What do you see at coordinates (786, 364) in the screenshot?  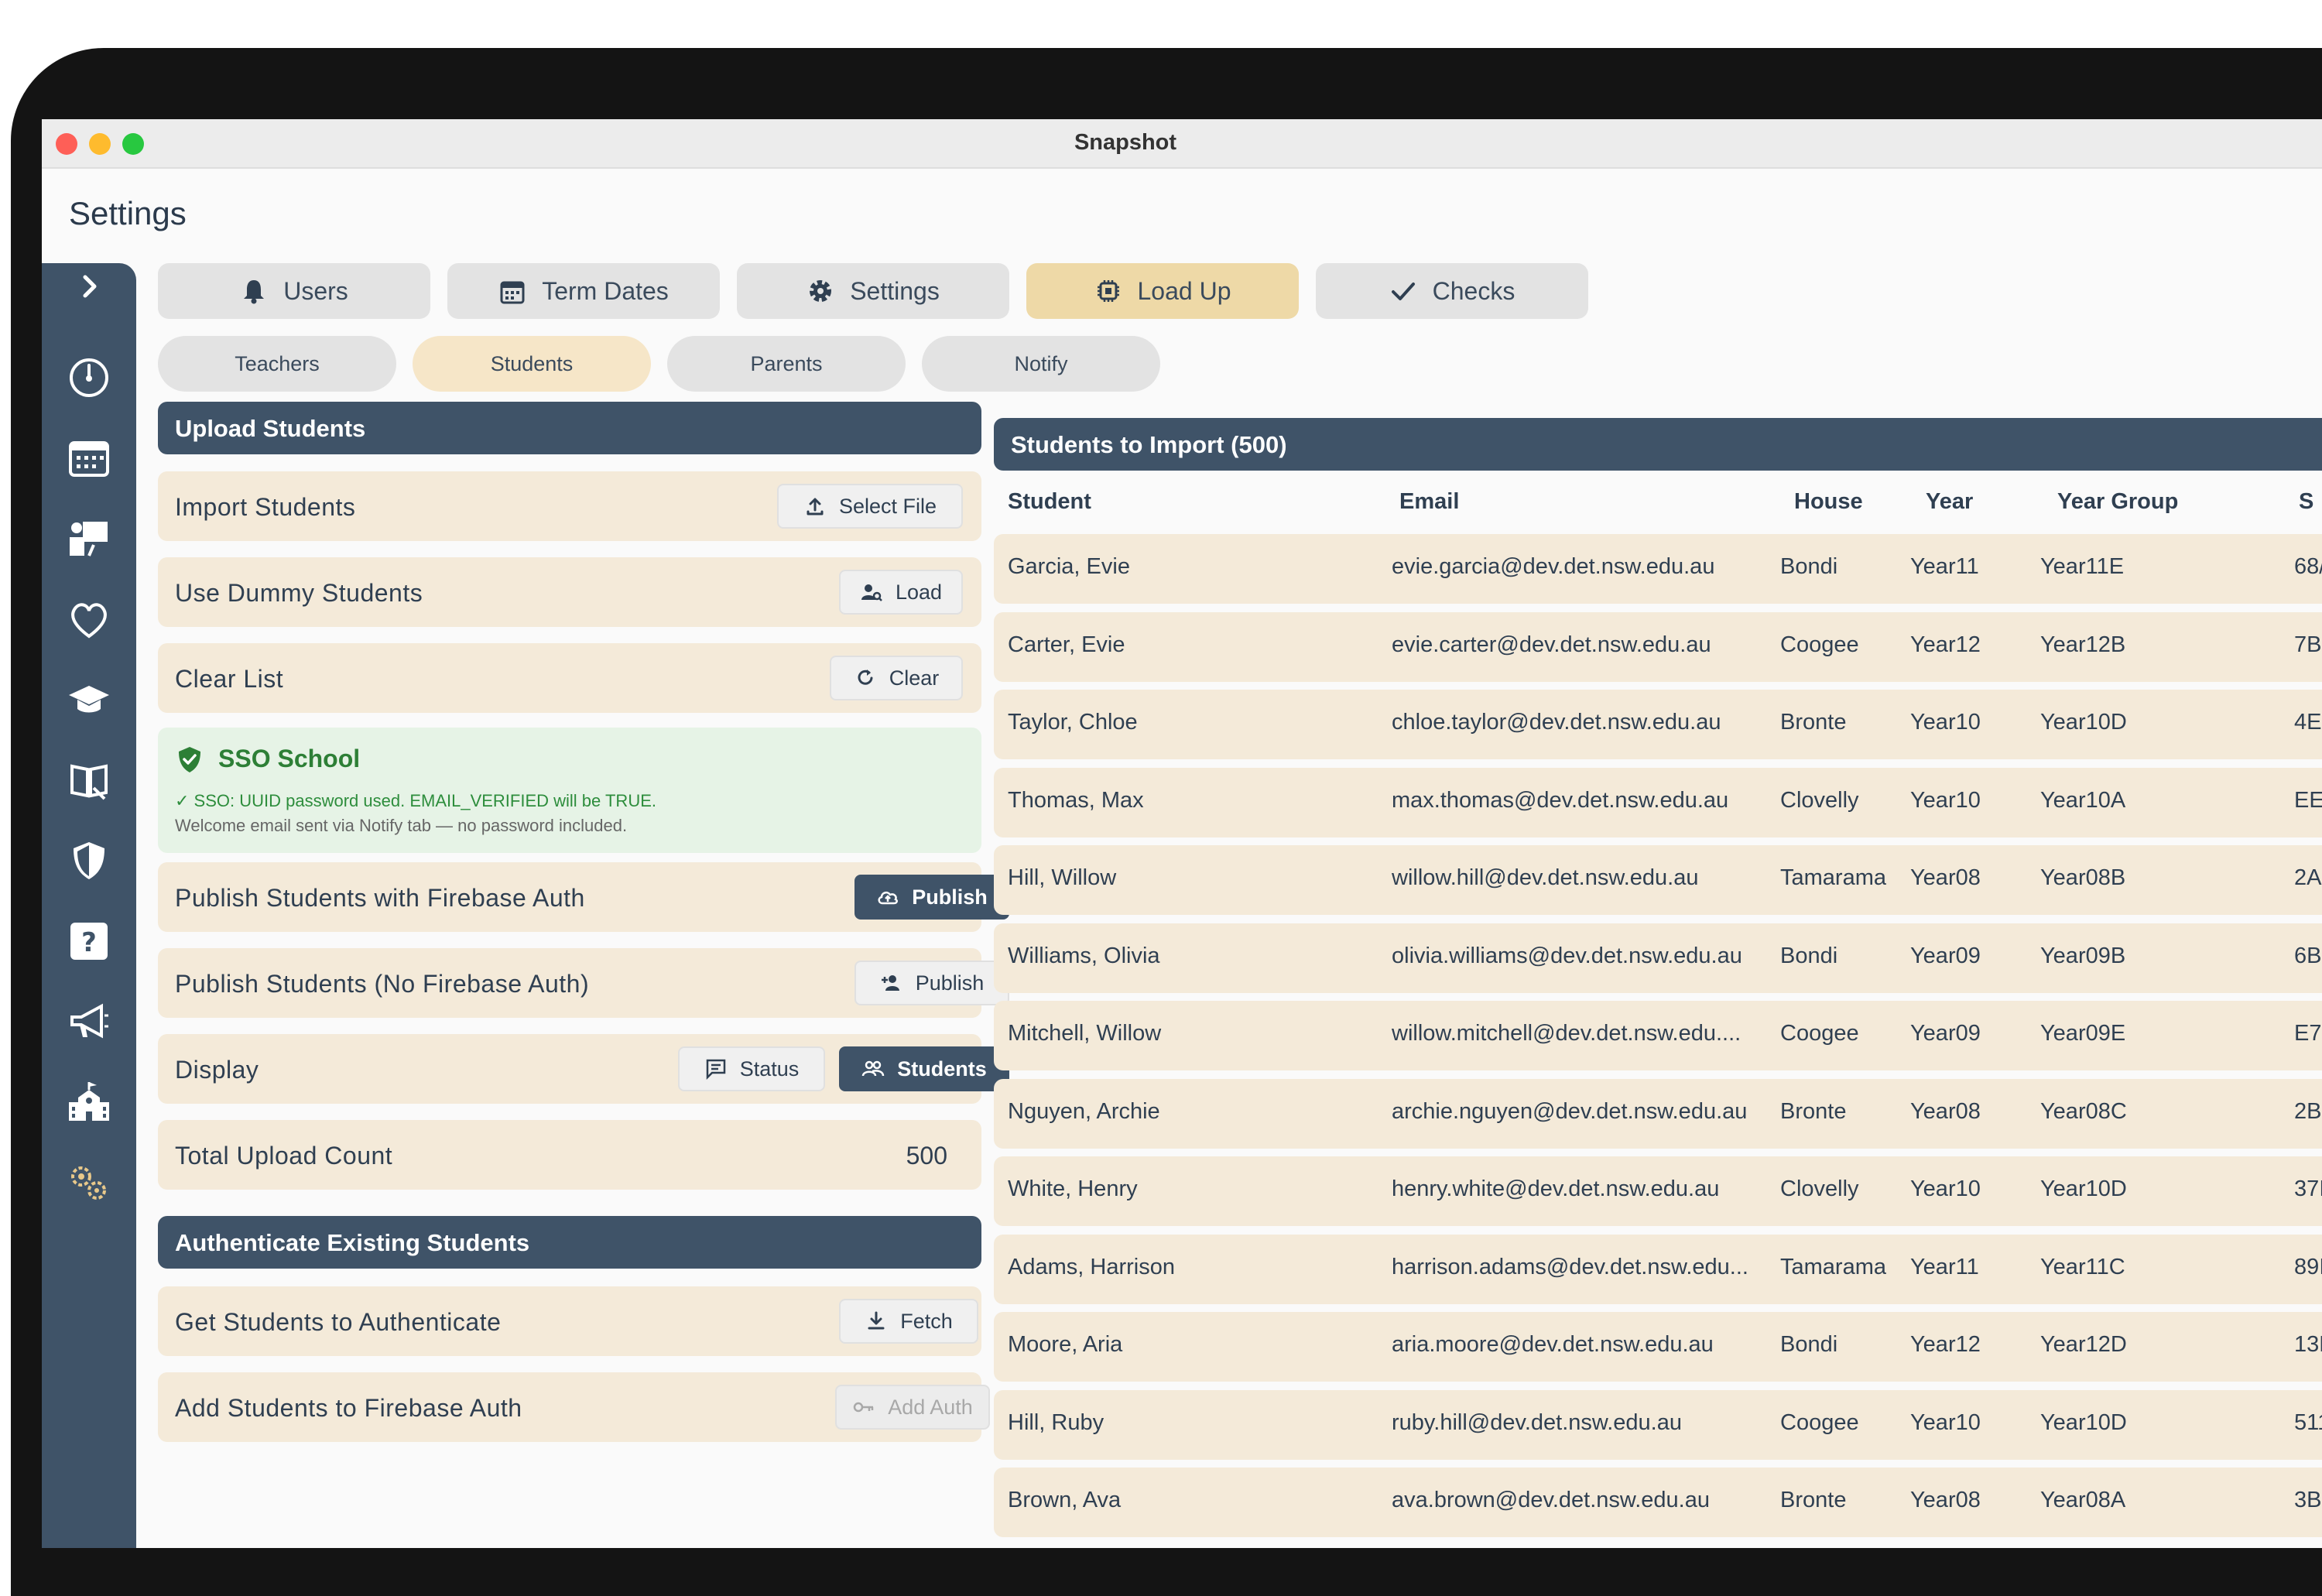 I see `subtab-parents: Parents` at bounding box center [786, 364].